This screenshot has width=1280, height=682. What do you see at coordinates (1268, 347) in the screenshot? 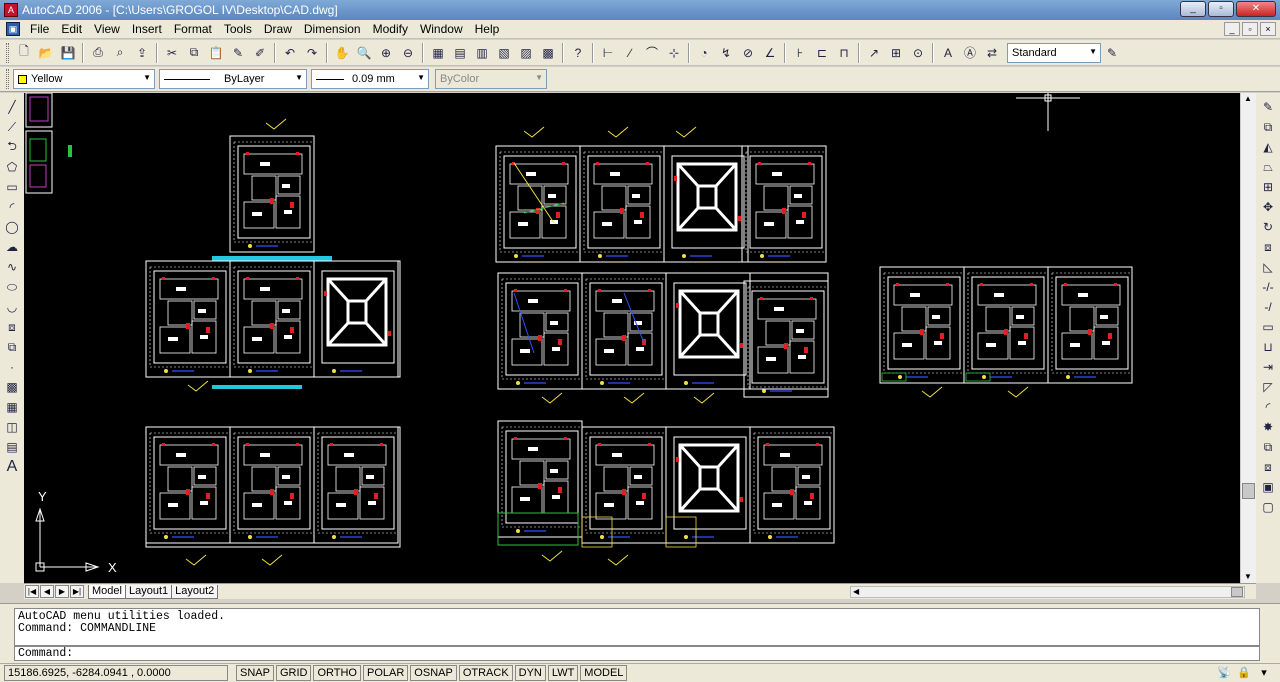
I see `break-icon: ⊔` at bounding box center [1268, 347].